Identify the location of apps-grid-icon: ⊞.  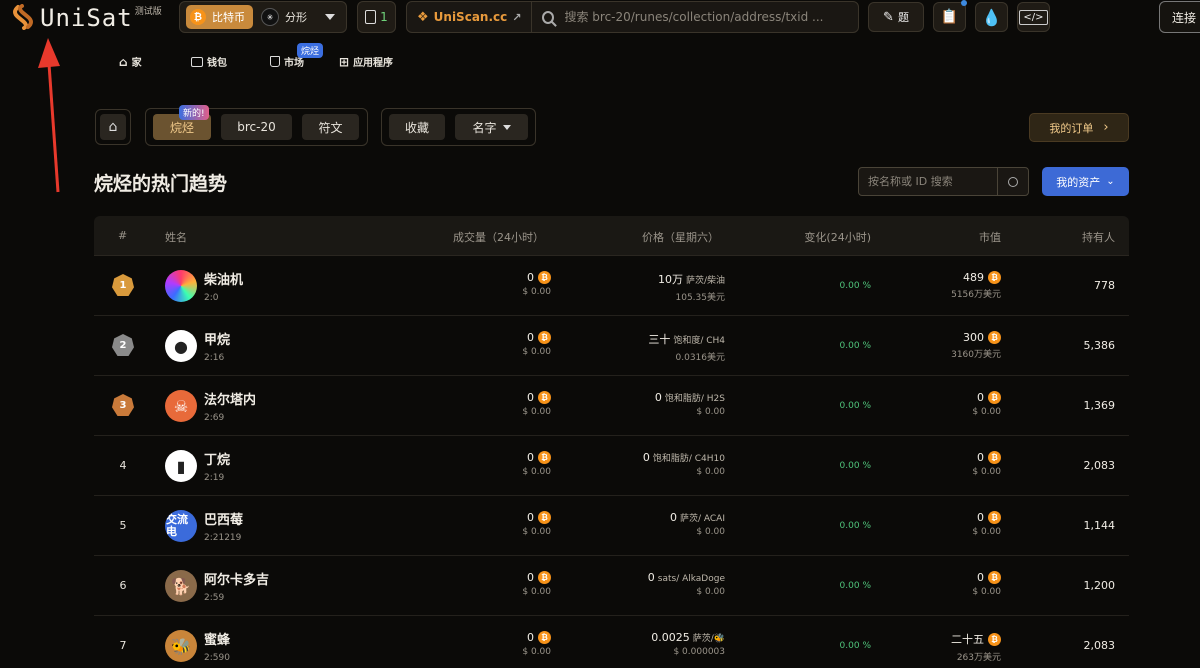
(344, 61).